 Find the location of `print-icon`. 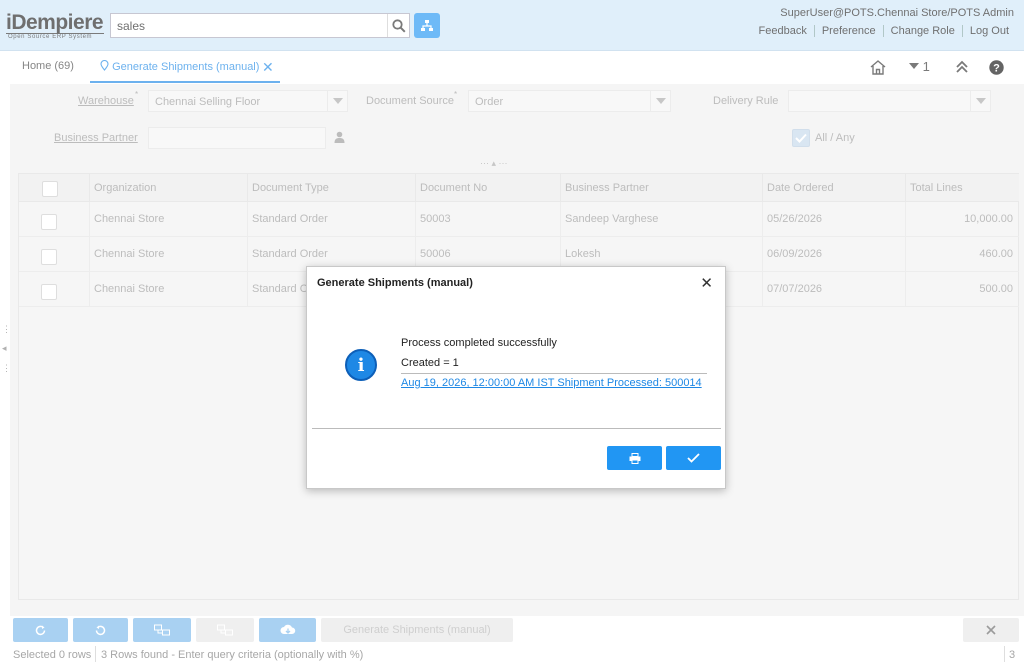

print-icon is located at coordinates (634, 458).